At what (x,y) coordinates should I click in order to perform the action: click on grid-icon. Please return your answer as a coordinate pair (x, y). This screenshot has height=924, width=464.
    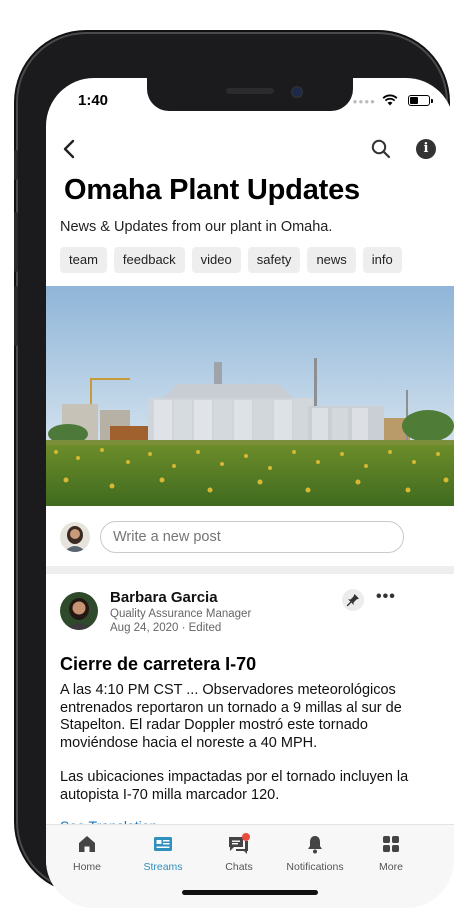
    Looking at the image, I should click on (391, 844).